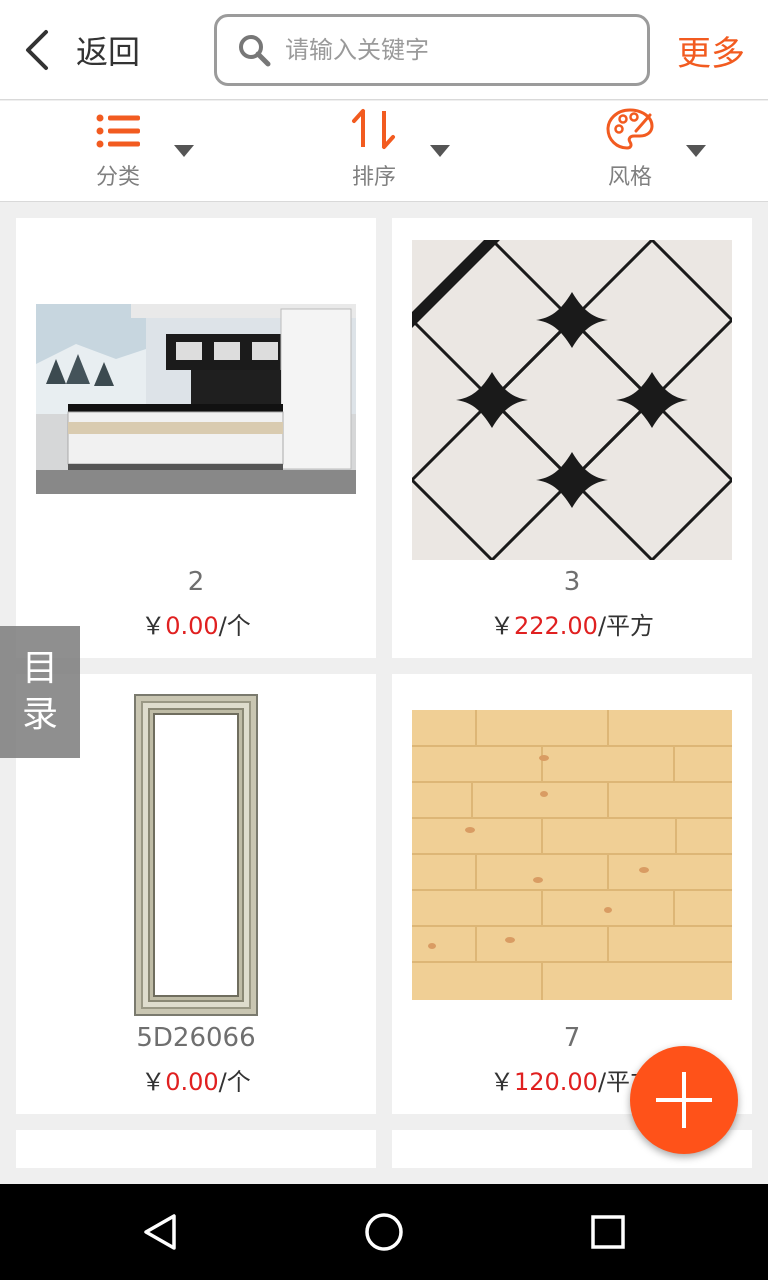 Image resolution: width=768 pixels, height=1280 pixels. Describe the element at coordinates (255, 51) in the screenshot. I see `search-icon` at that location.